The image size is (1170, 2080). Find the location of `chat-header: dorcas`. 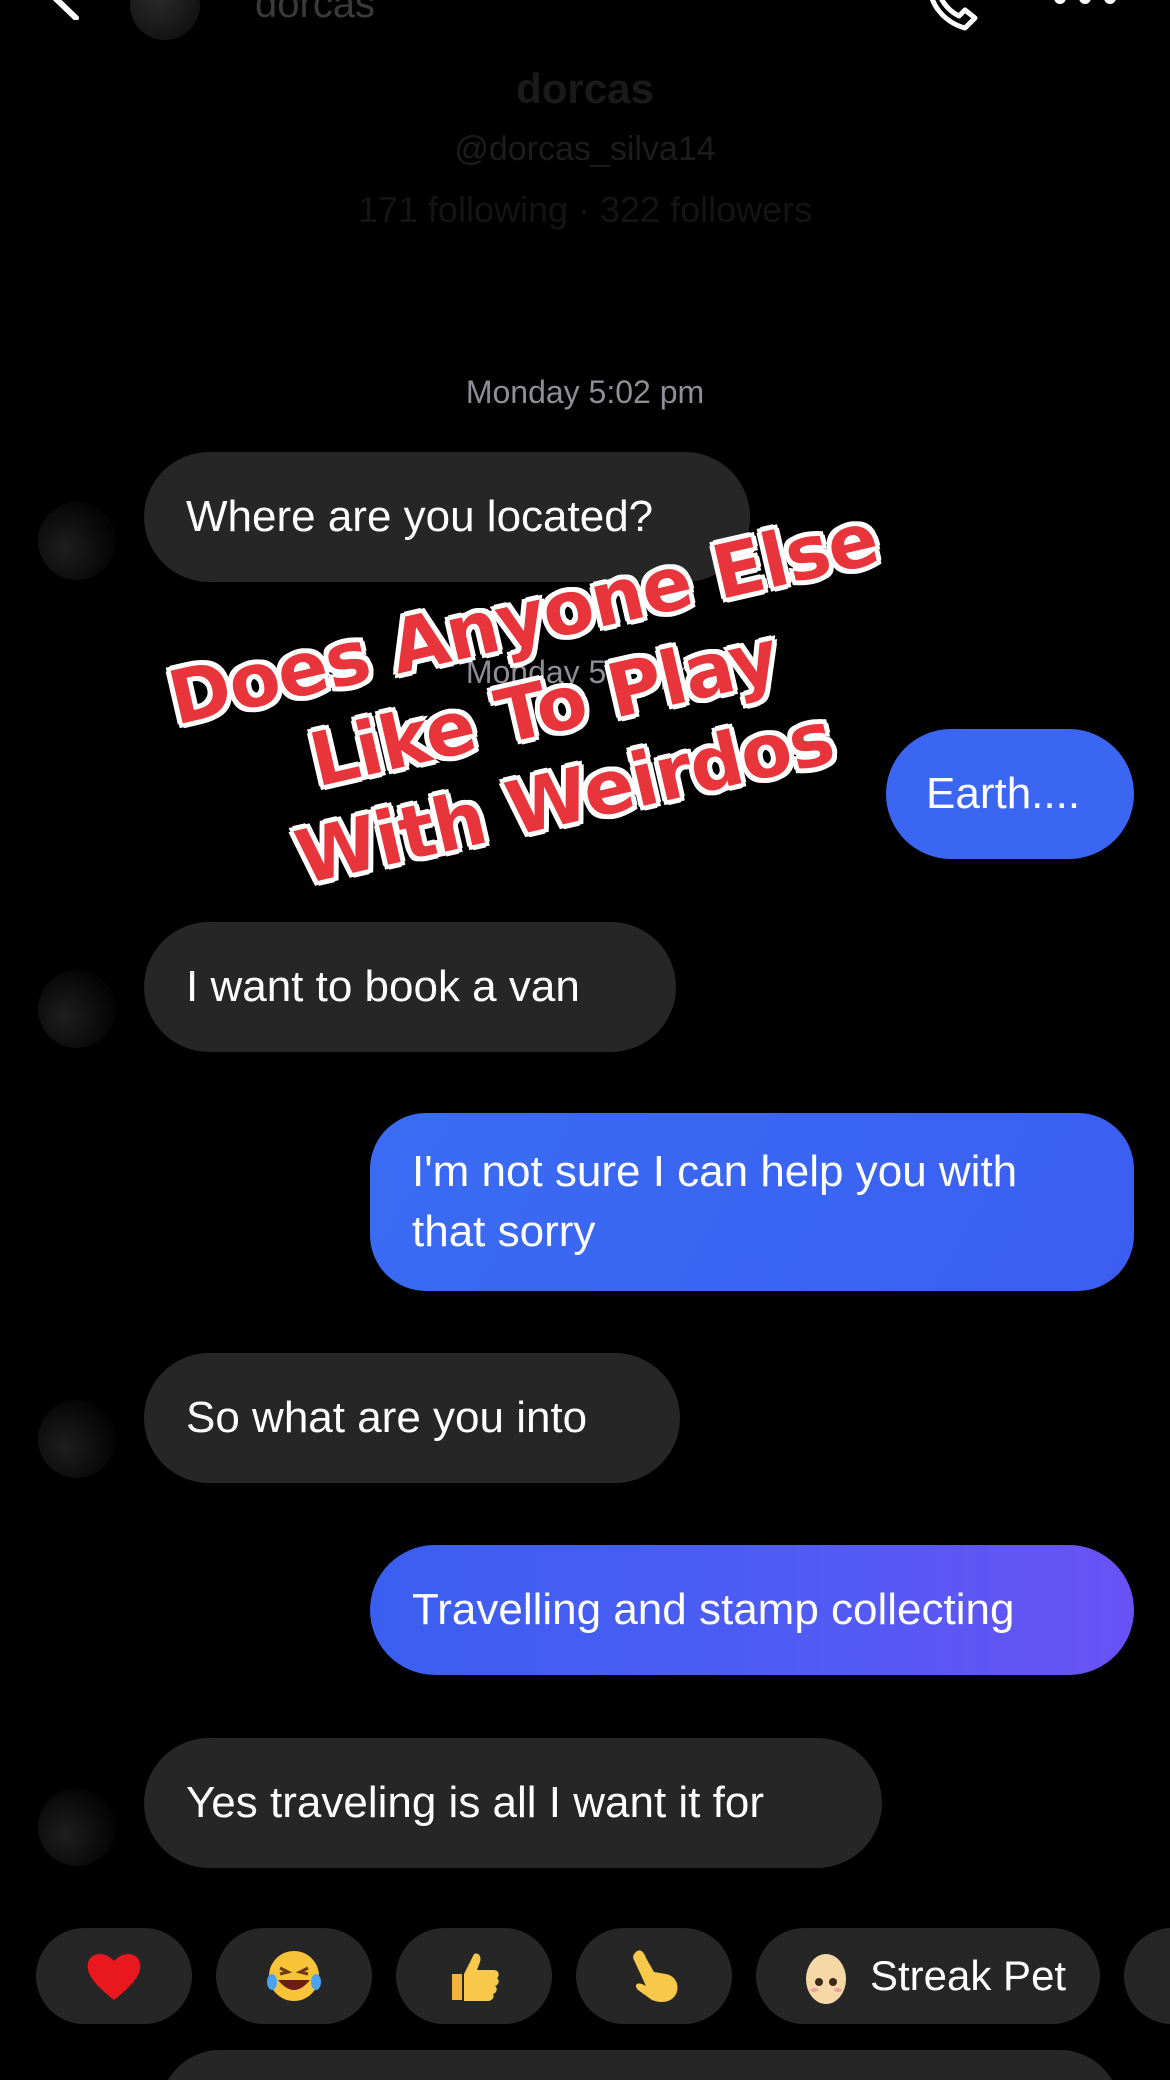

chat-header: dorcas is located at coordinates (585, 20).